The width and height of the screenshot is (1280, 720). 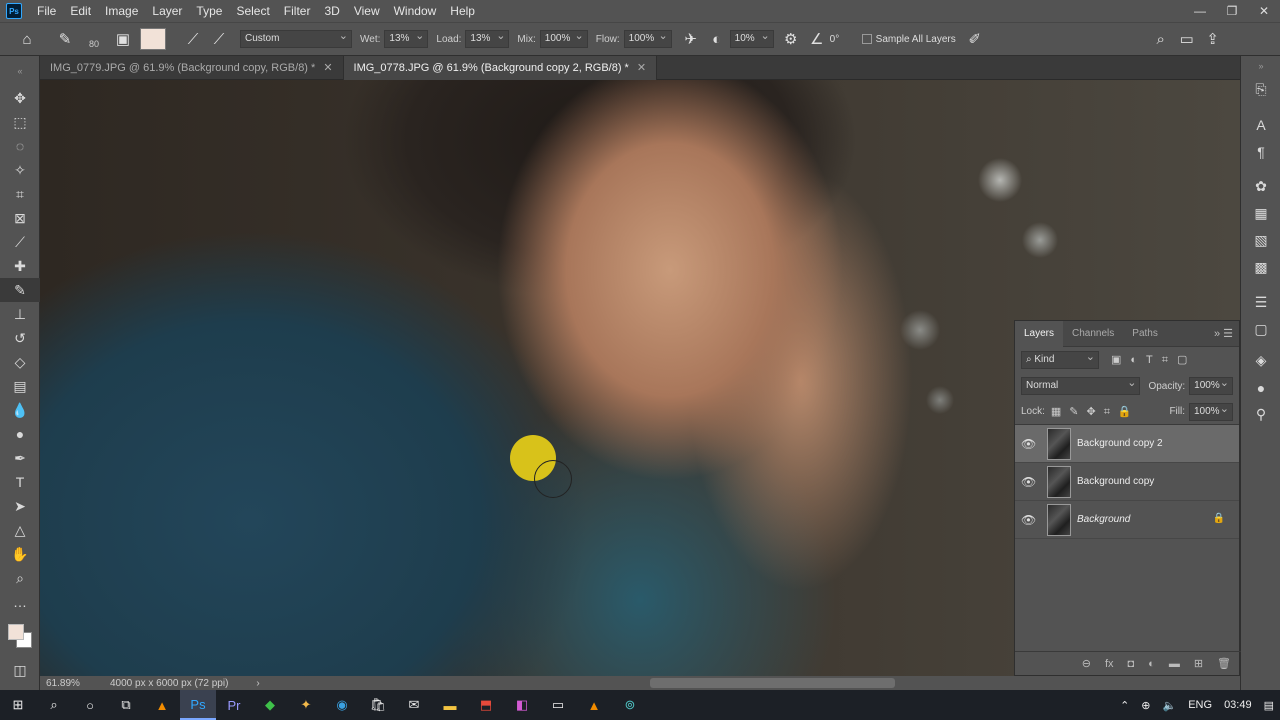 What do you see at coordinates (751, 38) in the screenshot?
I see `smoothing-field: 10%` at bounding box center [751, 38].